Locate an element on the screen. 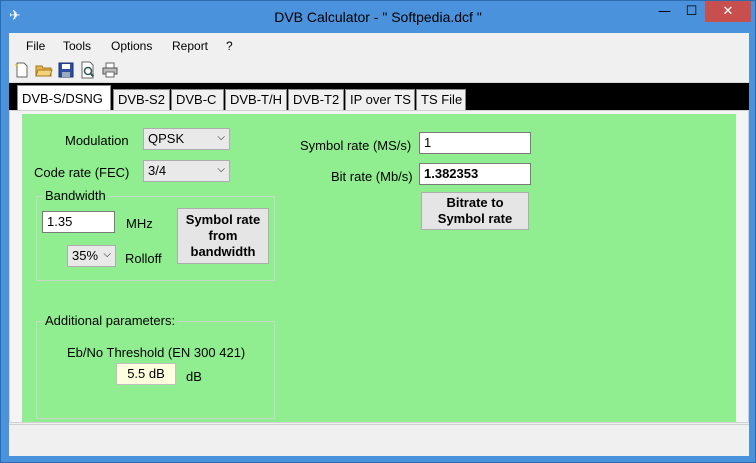 This screenshot has width=756, height=463. menu-report: Report is located at coordinates (190, 46).